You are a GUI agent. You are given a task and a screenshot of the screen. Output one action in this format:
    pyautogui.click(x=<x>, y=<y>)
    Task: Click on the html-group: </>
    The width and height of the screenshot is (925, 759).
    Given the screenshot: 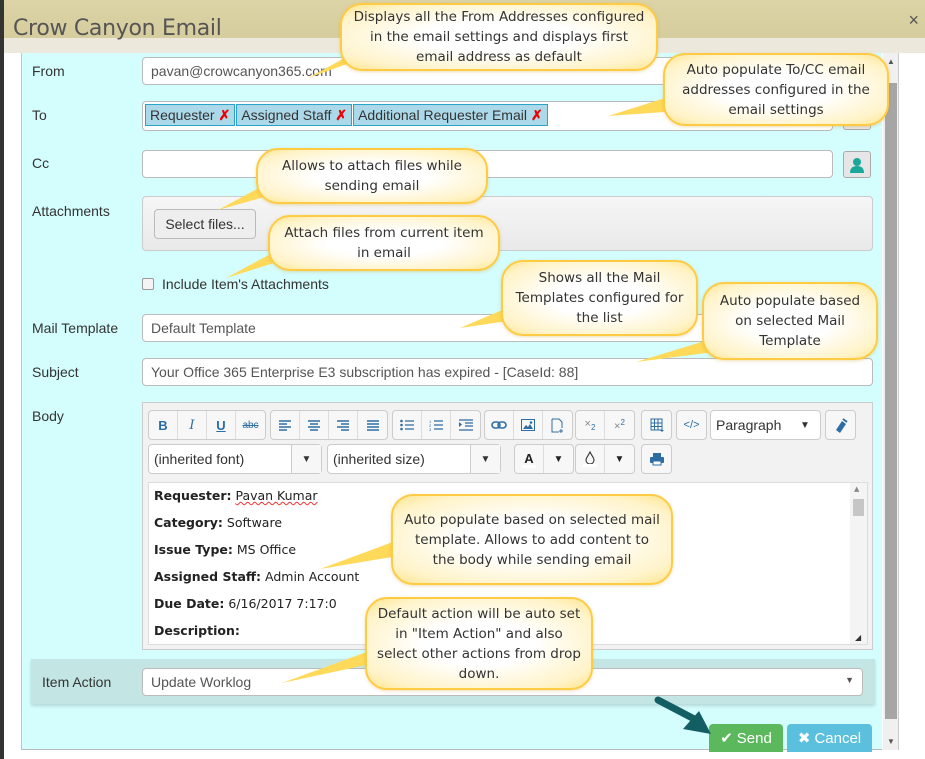 What is the action you would take?
    pyautogui.click(x=691, y=425)
    